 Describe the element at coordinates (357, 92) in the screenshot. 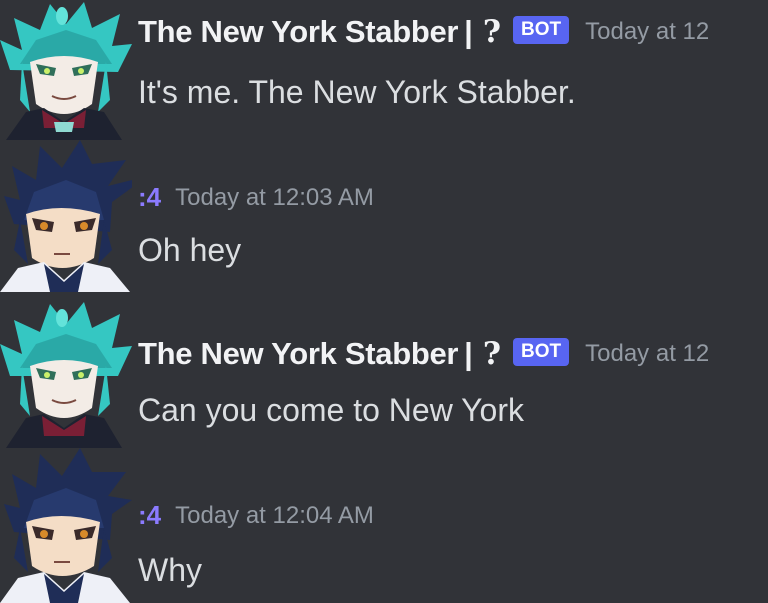

I see `message-text: It's me. The New York Stabber.` at that location.